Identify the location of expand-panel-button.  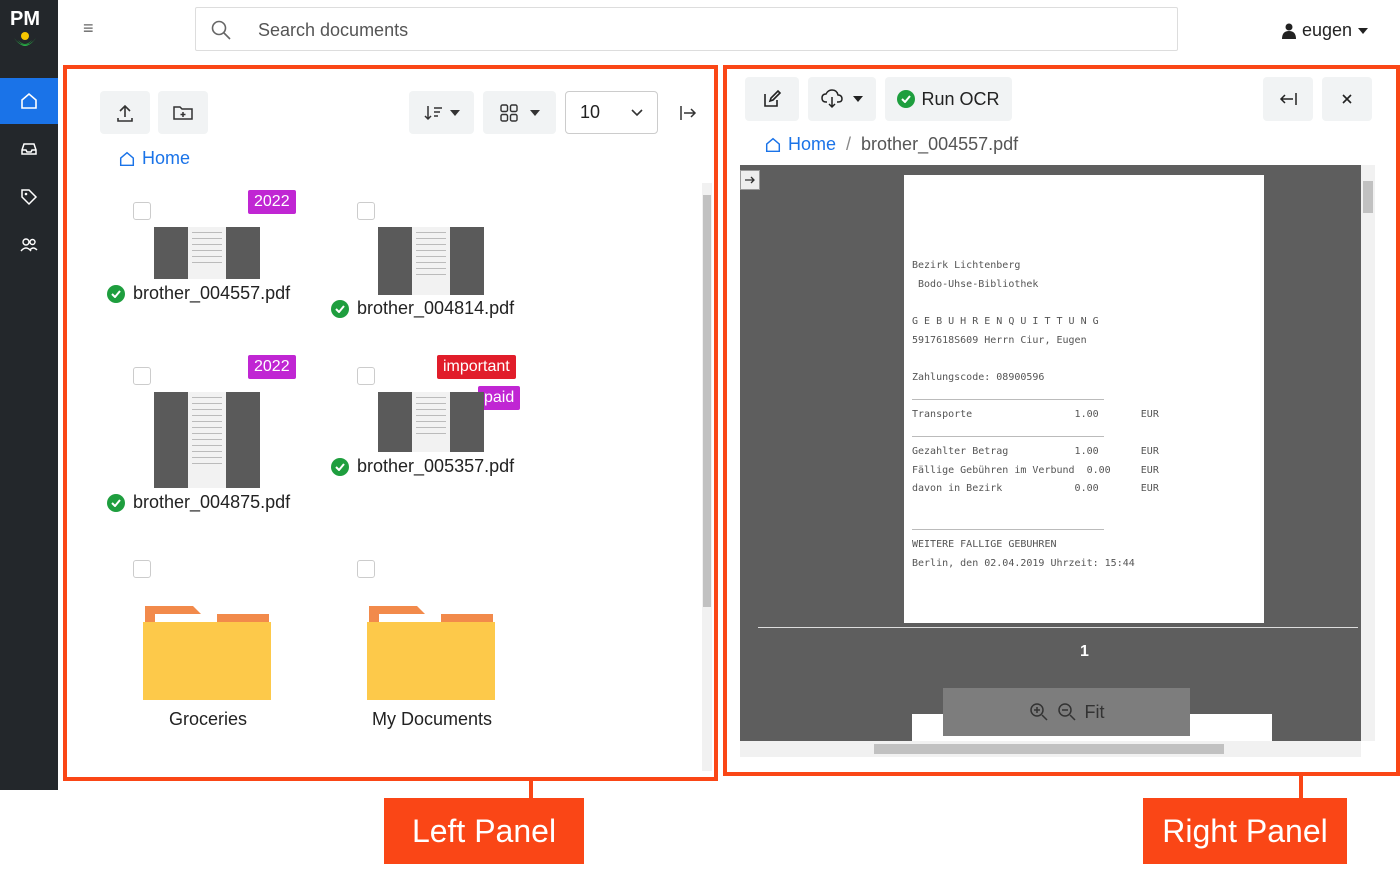
(688, 112).